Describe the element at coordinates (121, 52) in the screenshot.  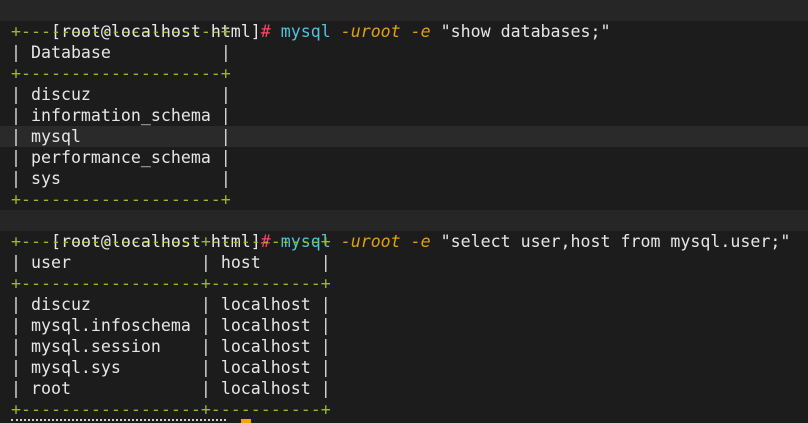
I see `table-header-row: | Database |` at that location.